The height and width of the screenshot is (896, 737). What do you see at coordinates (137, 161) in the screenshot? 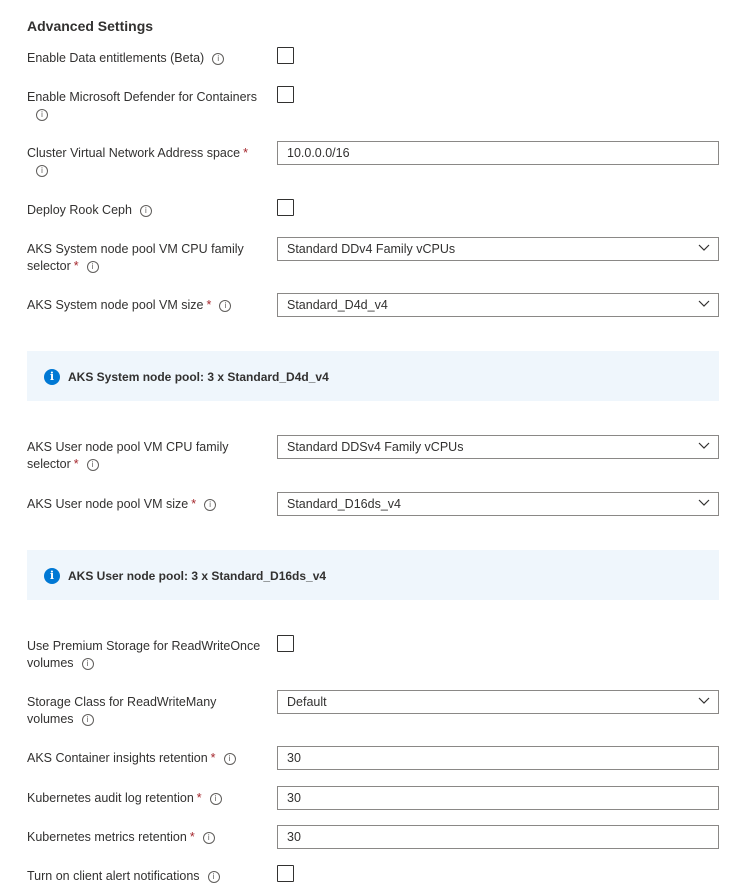
I see `vnet-label: Cluster Virtual Network Address space * i` at bounding box center [137, 161].